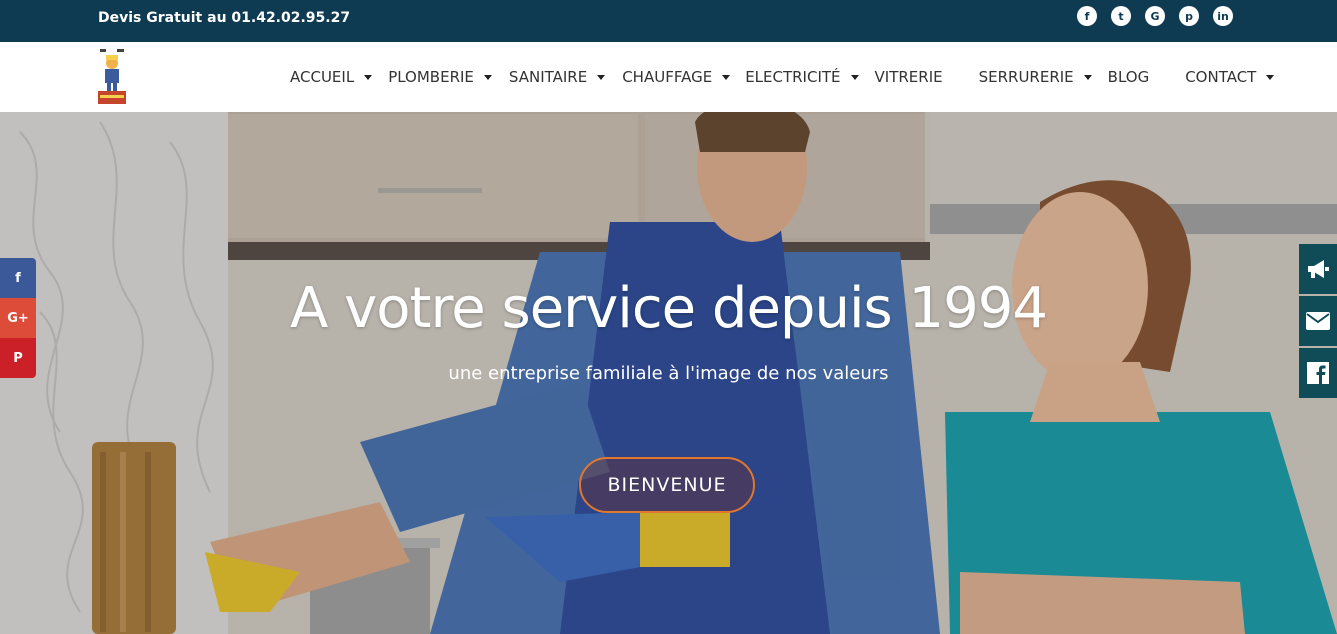 This screenshot has width=1337, height=634. I want to click on company-logo, so click(112, 77).